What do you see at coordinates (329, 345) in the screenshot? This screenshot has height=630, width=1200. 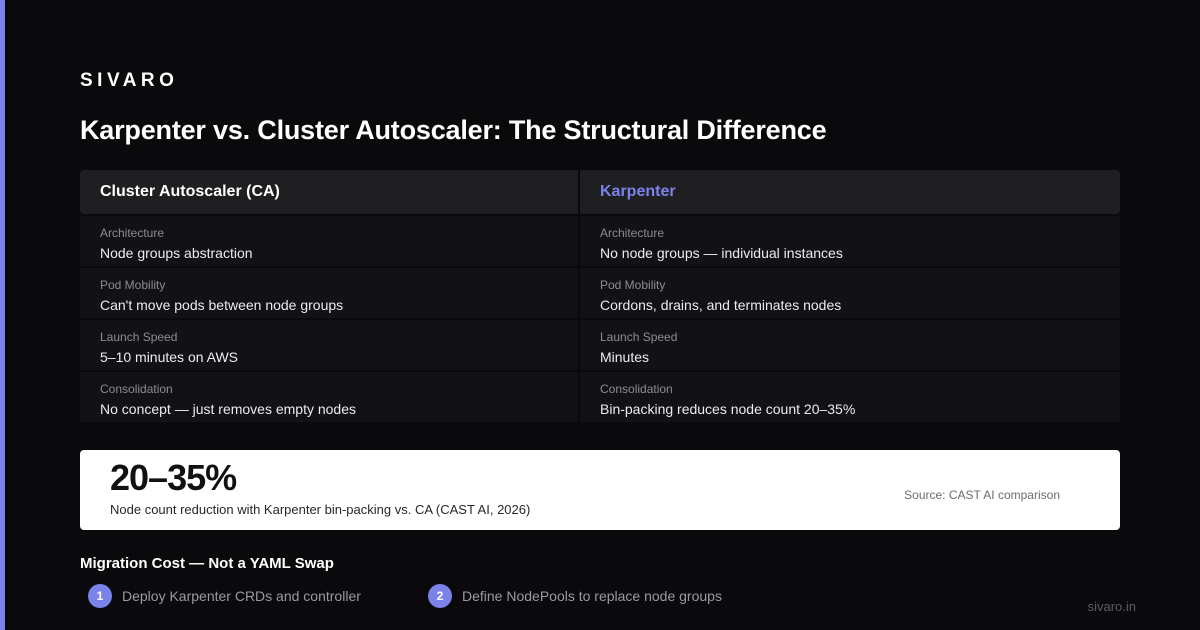 I see `table-row: Launch Speed 5–10 minutes on AWS` at bounding box center [329, 345].